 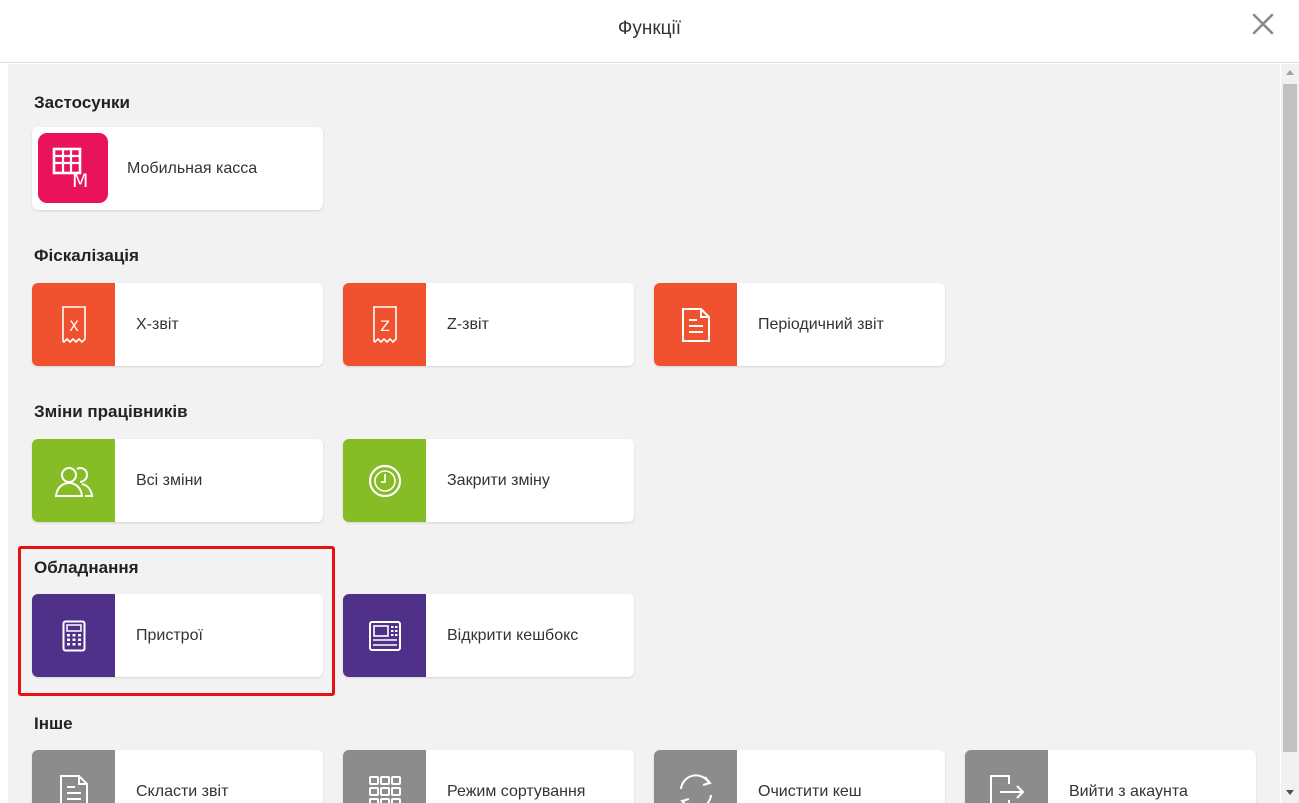 I want to click on modal-title: Функції, so click(x=649, y=28).